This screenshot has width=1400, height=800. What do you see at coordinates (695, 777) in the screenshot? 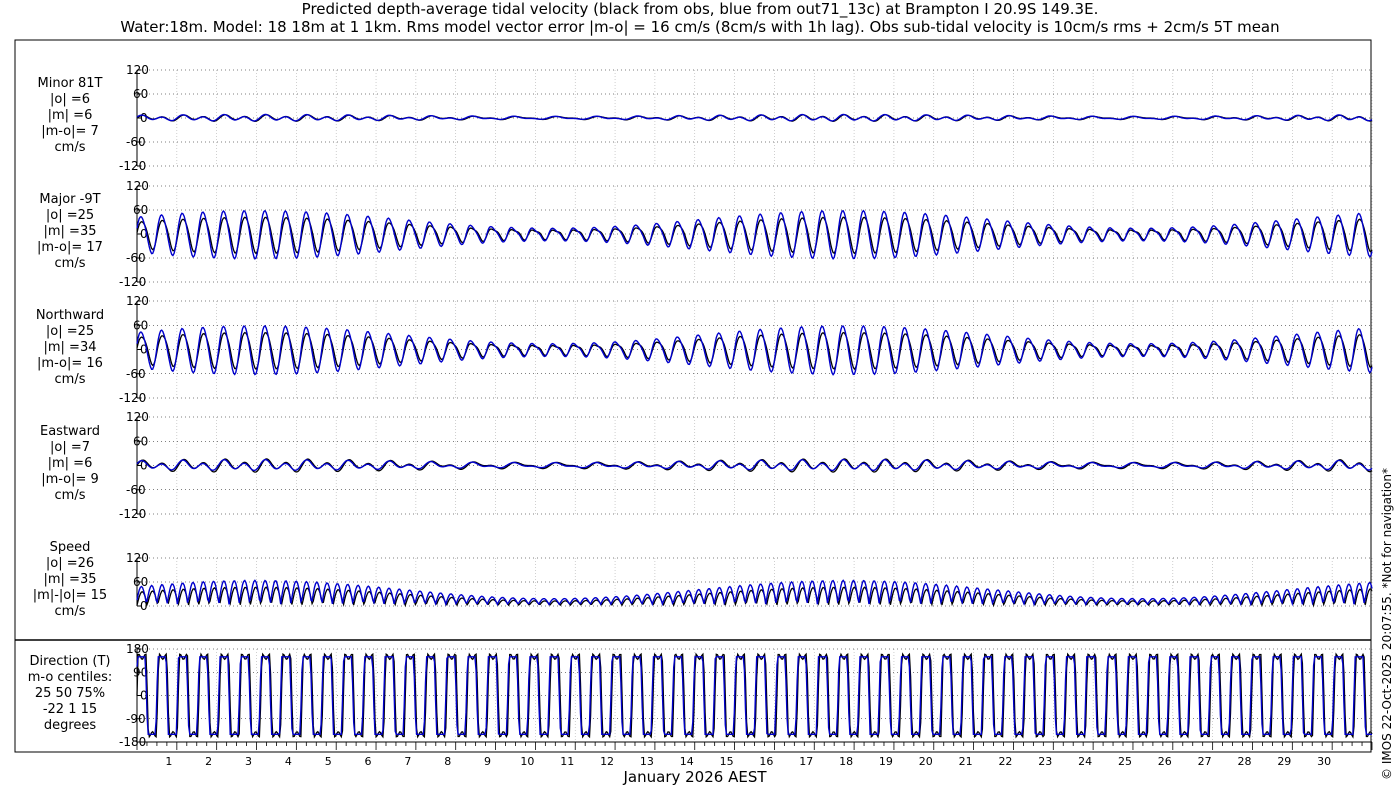
I see `x-axis-label: January 2026 AEST` at bounding box center [695, 777].